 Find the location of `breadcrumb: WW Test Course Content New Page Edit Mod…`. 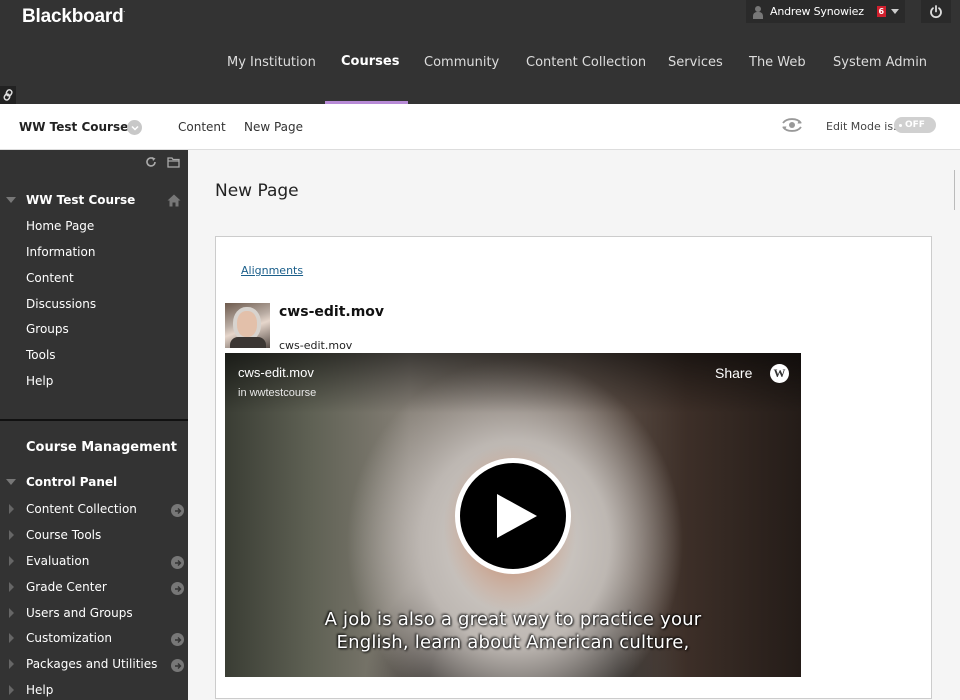

breadcrumb: WW Test Course Content New Page Edit Mod… is located at coordinates (480, 127).